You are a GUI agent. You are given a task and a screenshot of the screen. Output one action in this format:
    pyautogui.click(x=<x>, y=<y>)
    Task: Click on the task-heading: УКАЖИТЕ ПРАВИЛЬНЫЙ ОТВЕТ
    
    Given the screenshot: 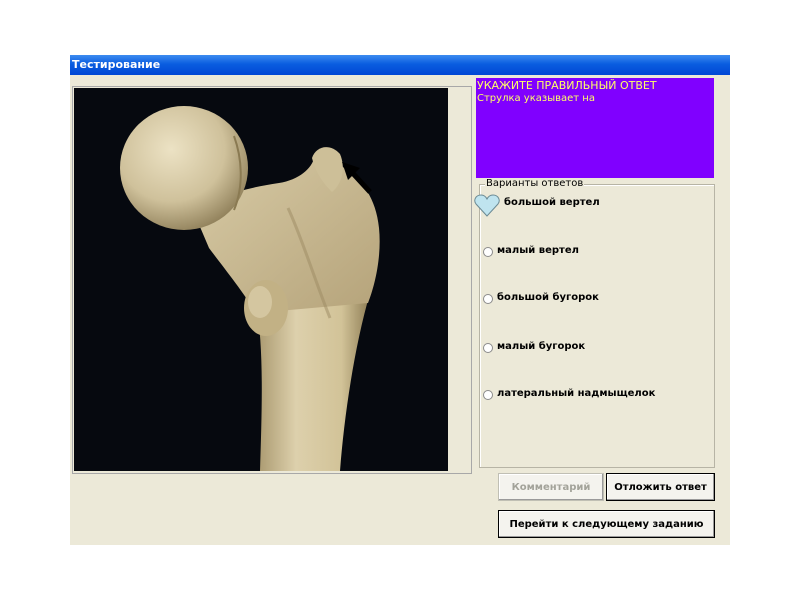 What is the action you would take?
    pyautogui.click(x=567, y=85)
    